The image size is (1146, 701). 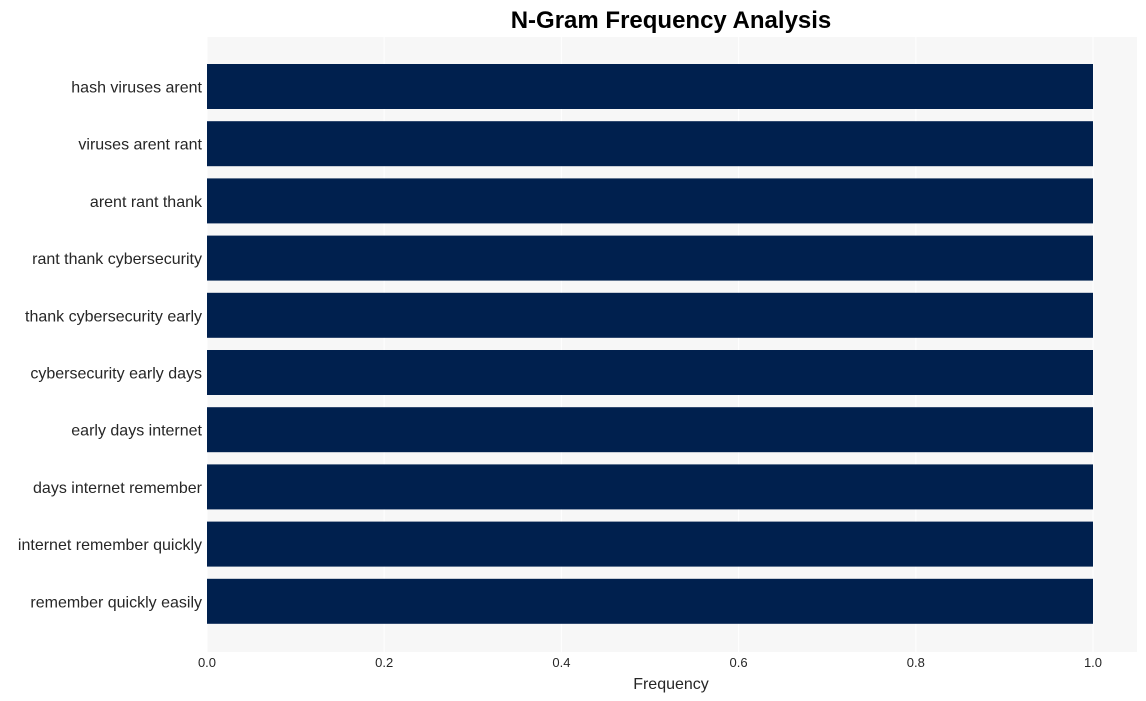 I want to click on y-category-label: hash viruses arent, so click(x=136, y=88).